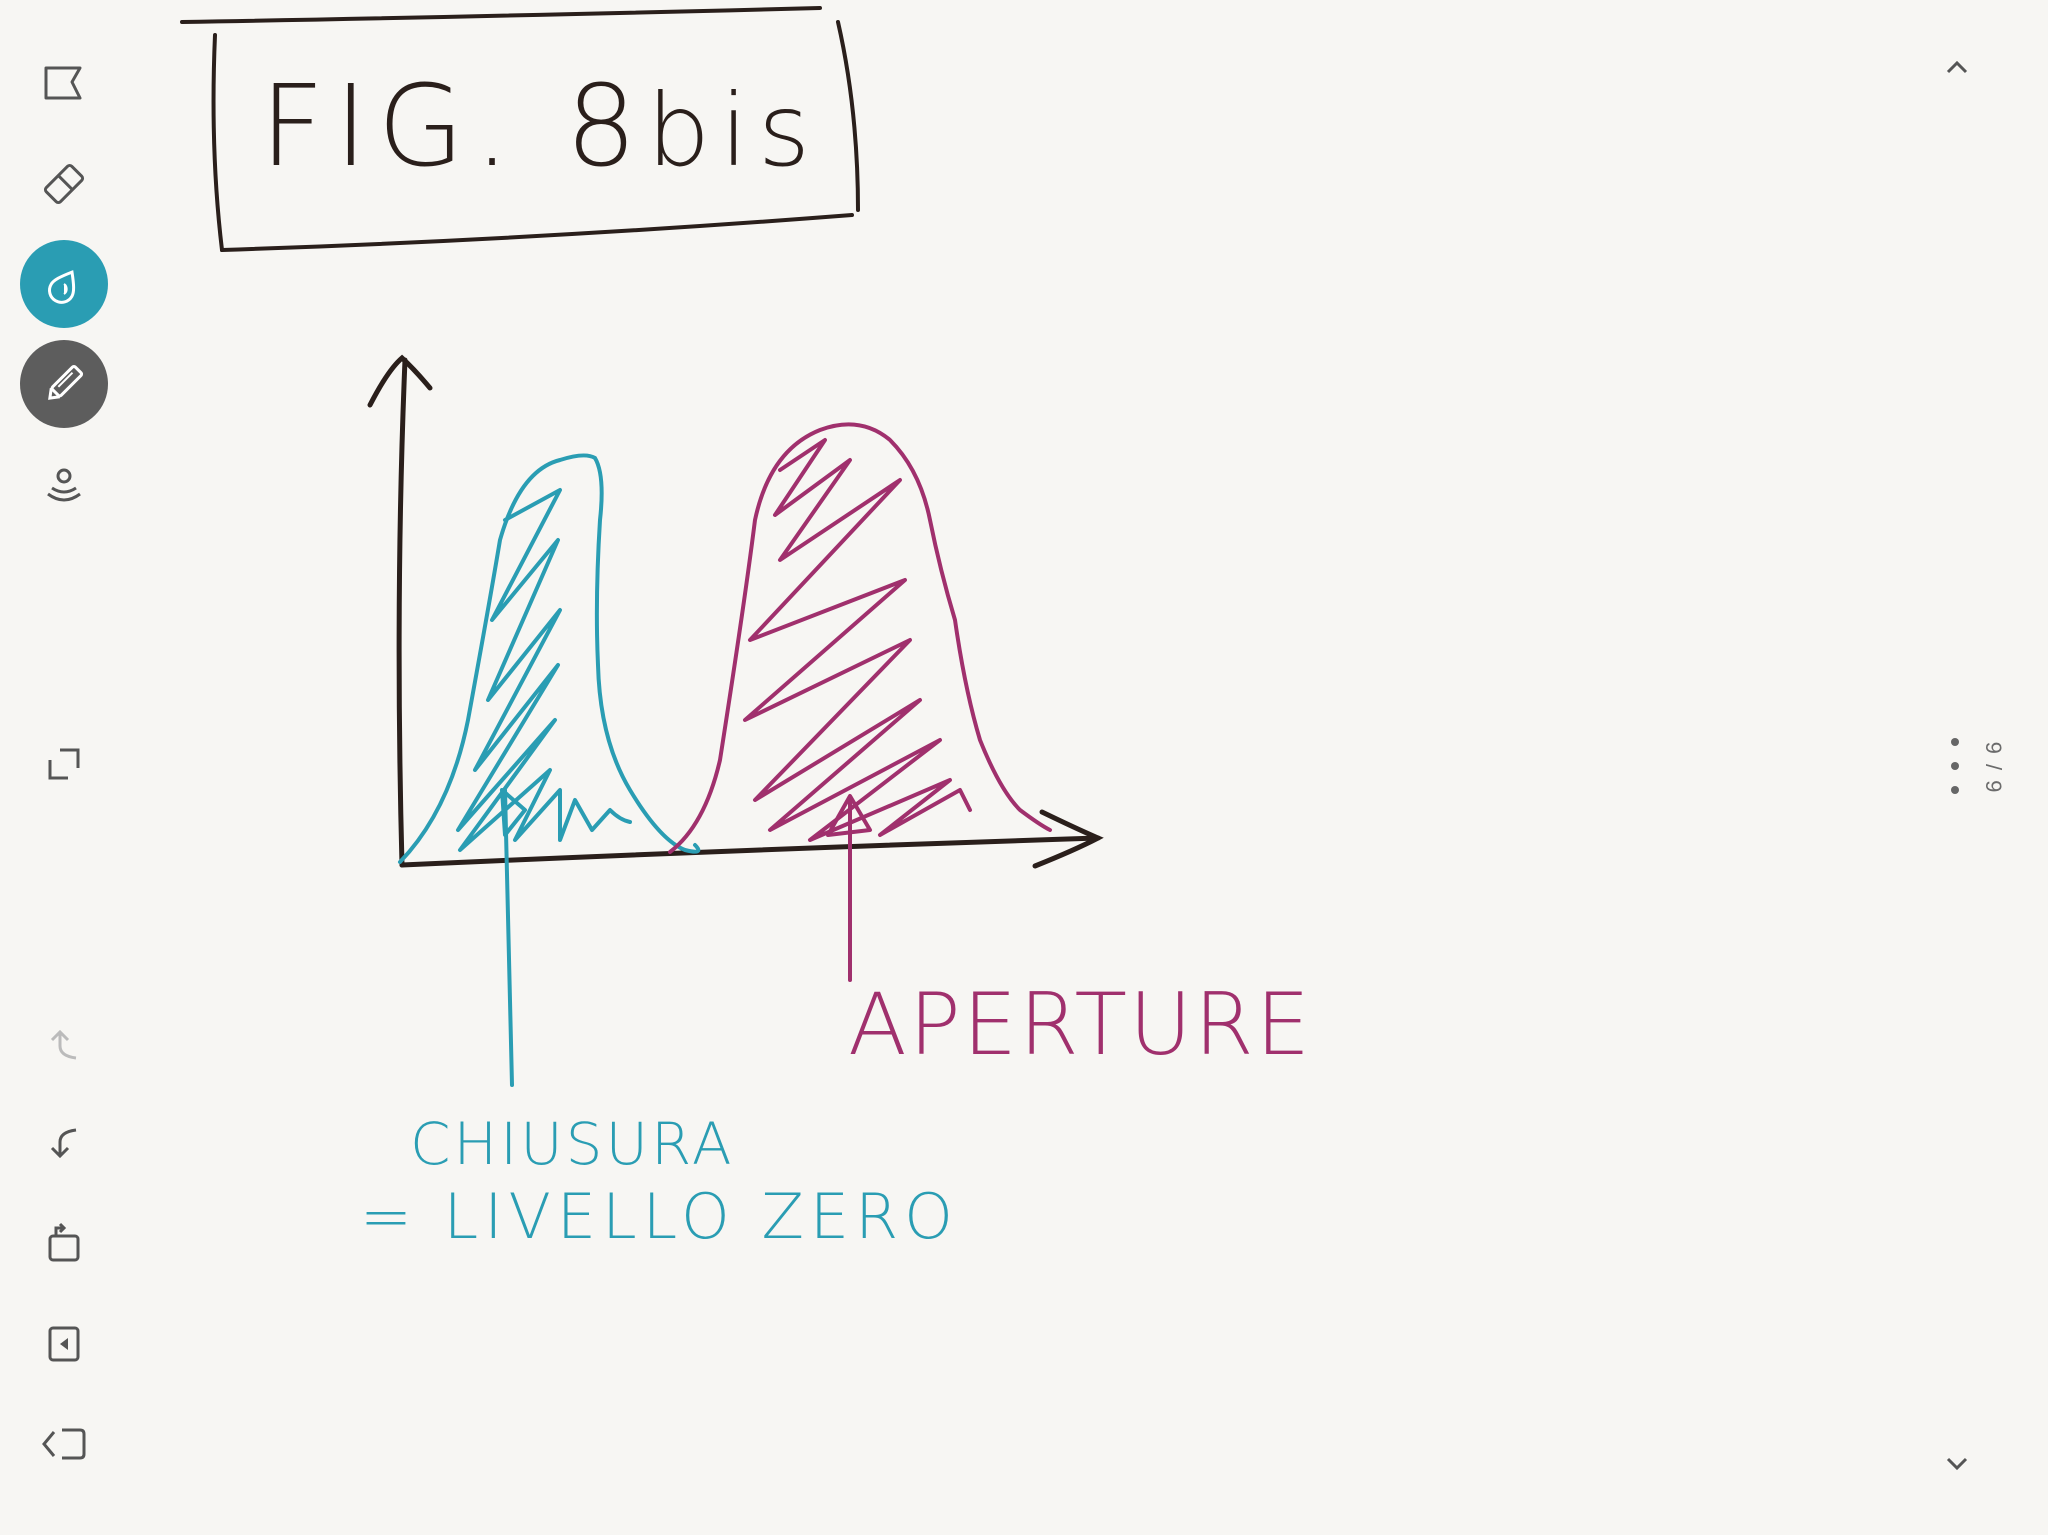  I want to click on pen-icon, so click(64, 384).